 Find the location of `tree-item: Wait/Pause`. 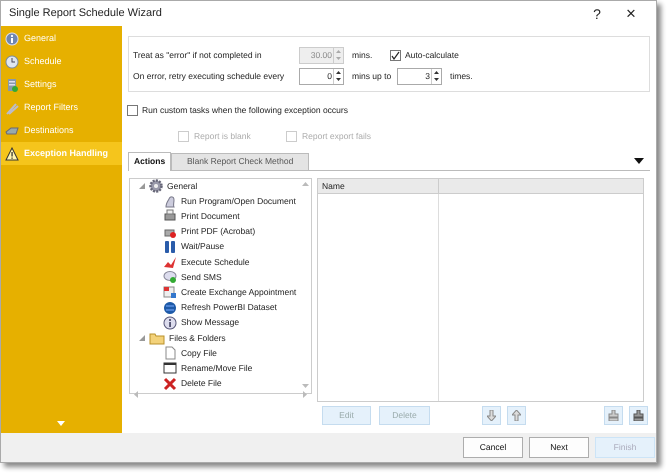

tree-item: Wait/Pause is located at coordinates (214, 246).